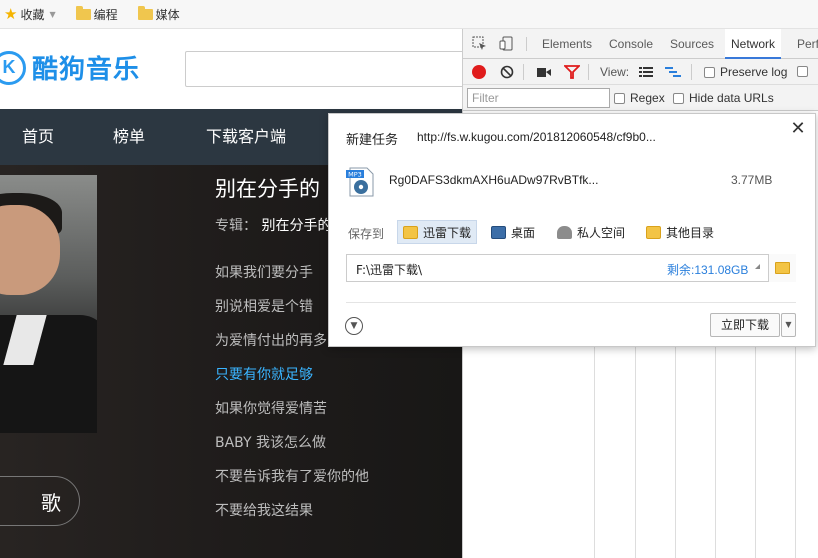 This screenshot has width=818, height=558. Describe the element at coordinates (129, 137) in the screenshot. I see `nav-item-charts: 榜单` at that location.